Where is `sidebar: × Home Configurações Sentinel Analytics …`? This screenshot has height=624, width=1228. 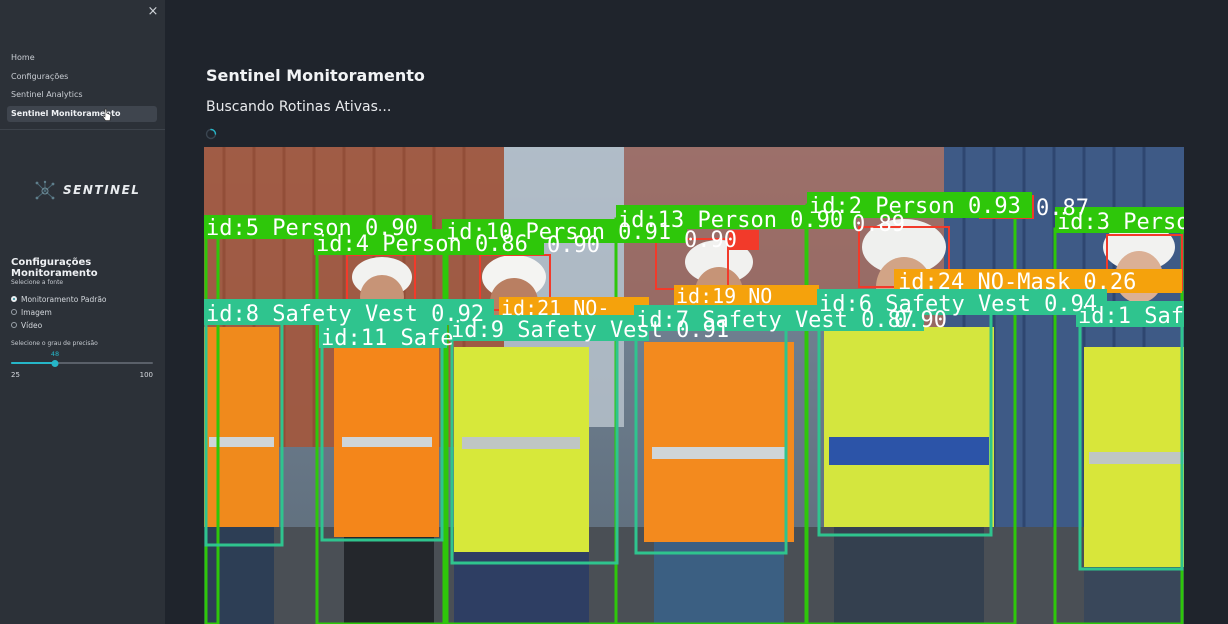 sidebar: × Home Configurações Sentinel Analytics … is located at coordinates (82, 312).